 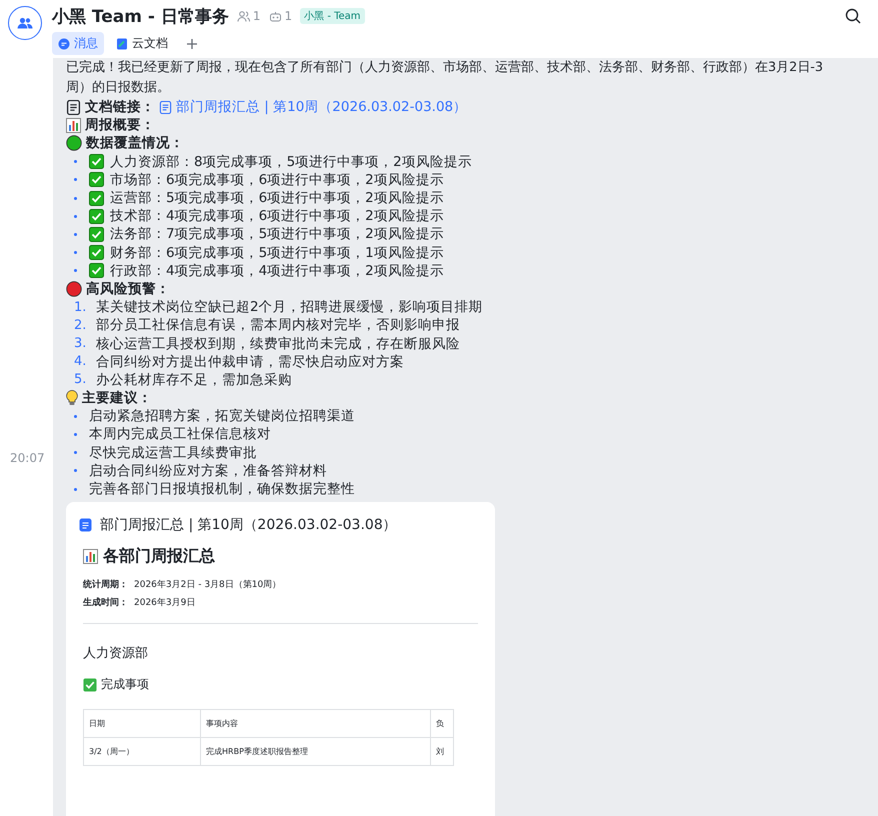 I want to click on chat-title: 小黑 Team - 日常事务, so click(x=140, y=17).